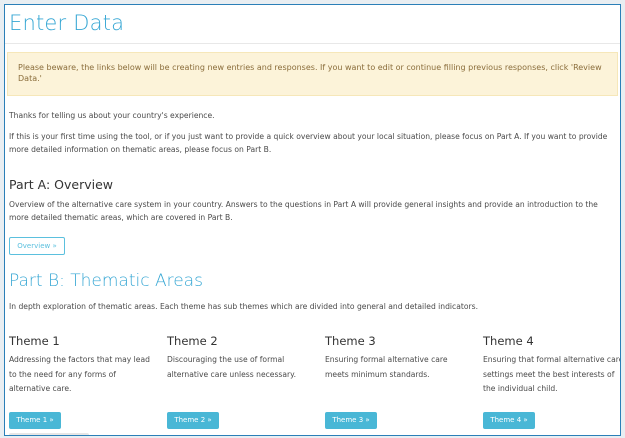 The width and height of the screenshot is (625, 438). Describe the element at coordinates (34, 341) in the screenshot. I see `theme-title: Theme 1` at that location.